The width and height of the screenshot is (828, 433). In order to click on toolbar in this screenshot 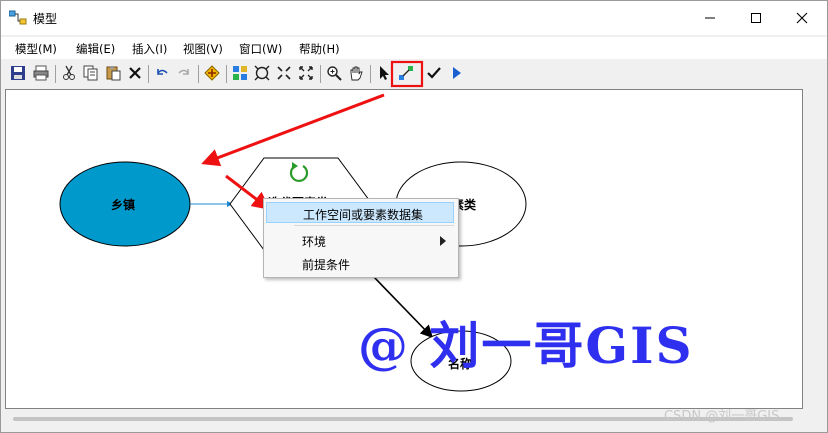, I will do `click(414, 74)`.